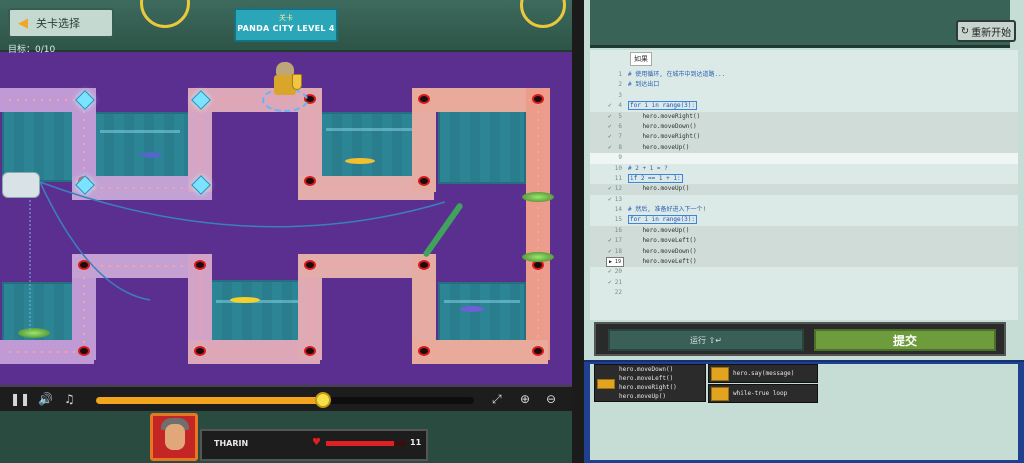 This screenshot has width=1024, height=463. What do you see at coordinates (618, 189) in the screenshot?
I see `line-number: 12` at bounding box center [618, 189].